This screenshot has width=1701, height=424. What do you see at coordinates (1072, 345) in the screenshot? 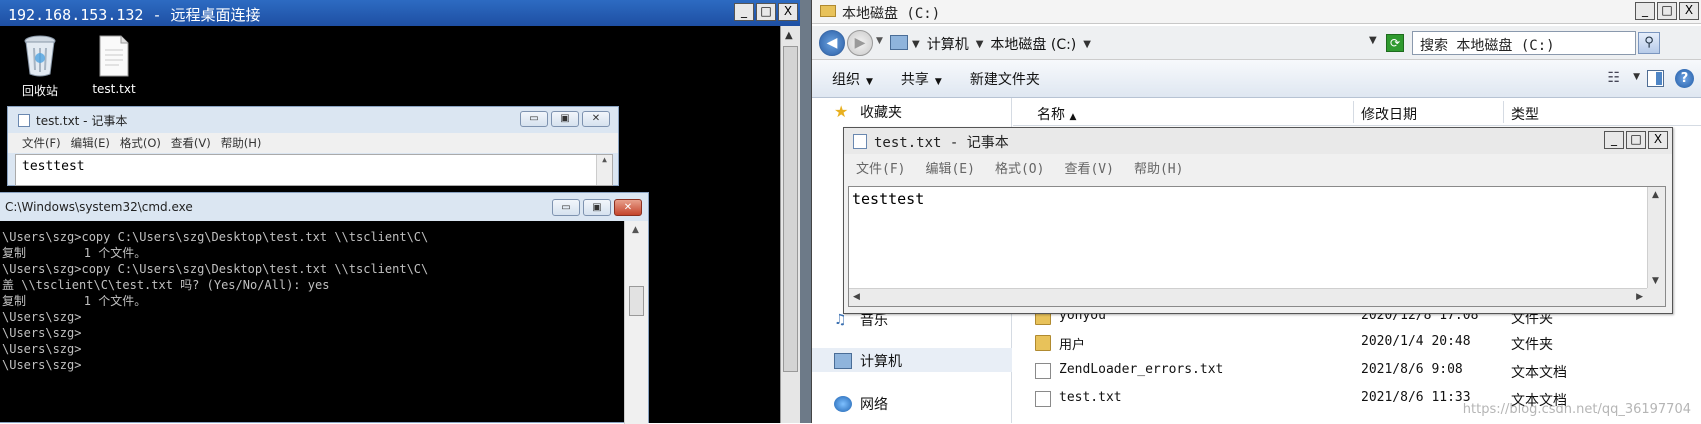
I see `file-name: 用户` at bounding box center [1072, 345].